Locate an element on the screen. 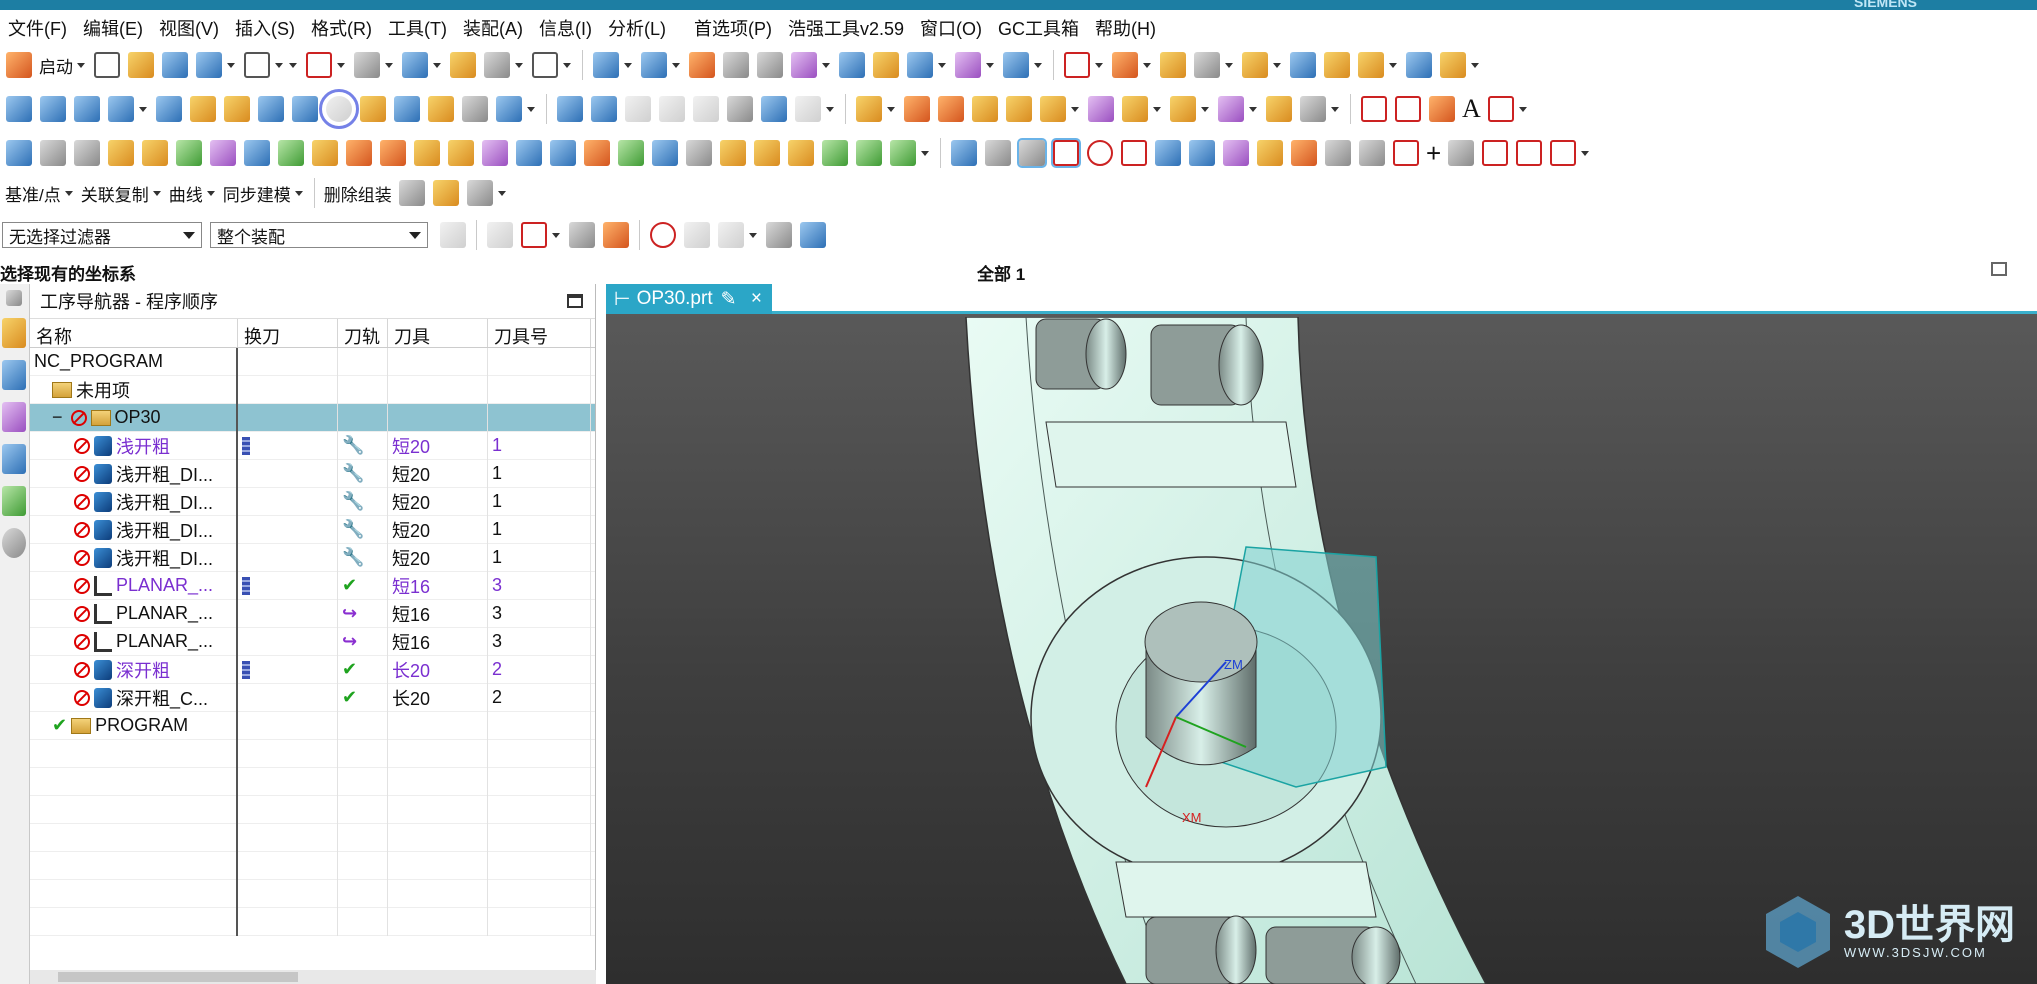 The image size is (2037, 984). menu-item-10: 浩强工具v2.59 is located at coordinates (846, 28).